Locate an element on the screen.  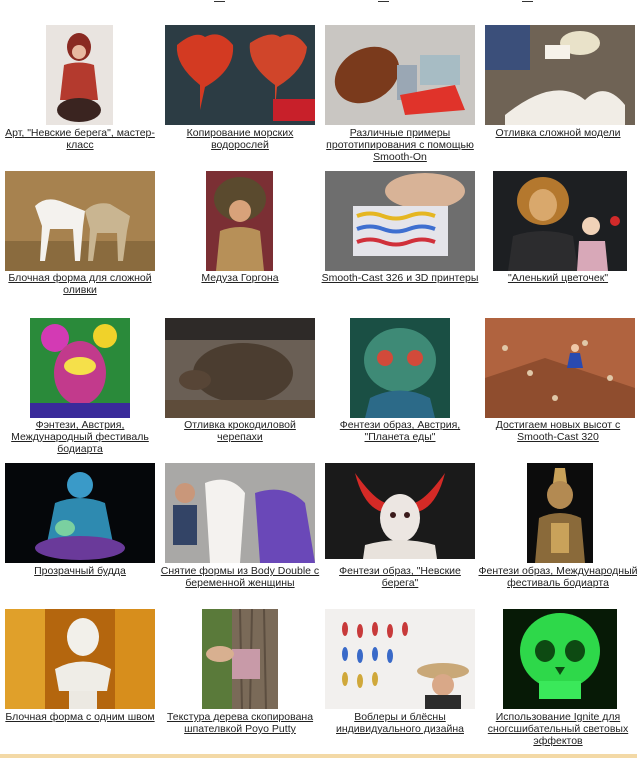
footer-bar is located at coordinates (318, 756).